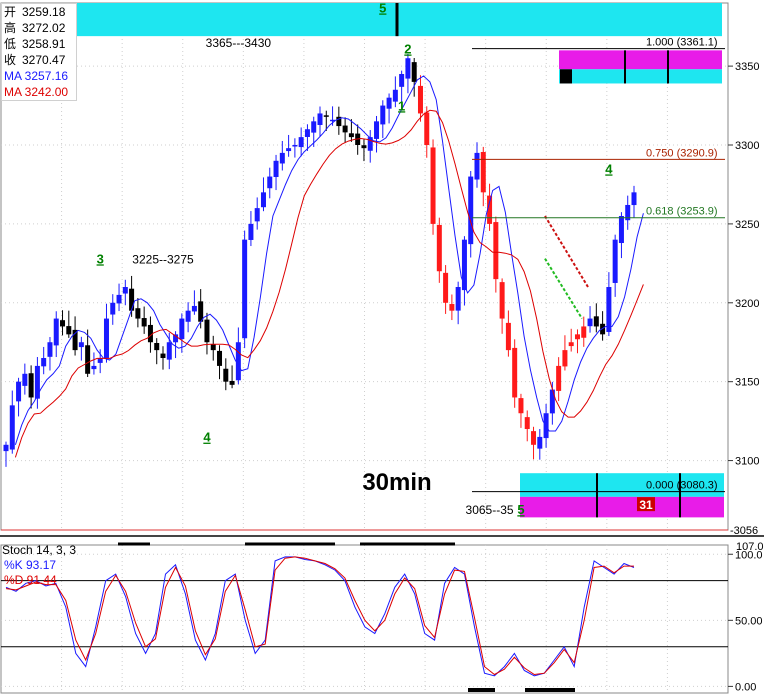 This screenshot has height=695, width=764. I want to click on zone-marker-block, so click(566, 76).